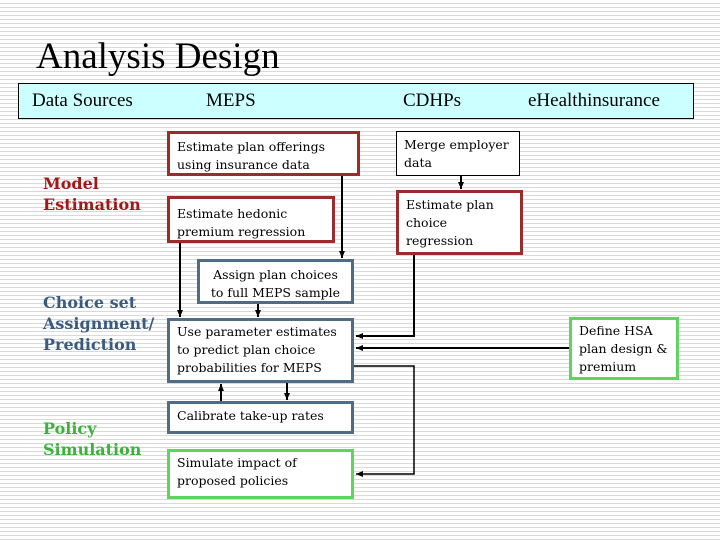 The width and height of the screenshot is (720, 540). Describe the element at coordinates (82, 100) in the screenshot. I see `header-data-sources: Data Sources` at that location.